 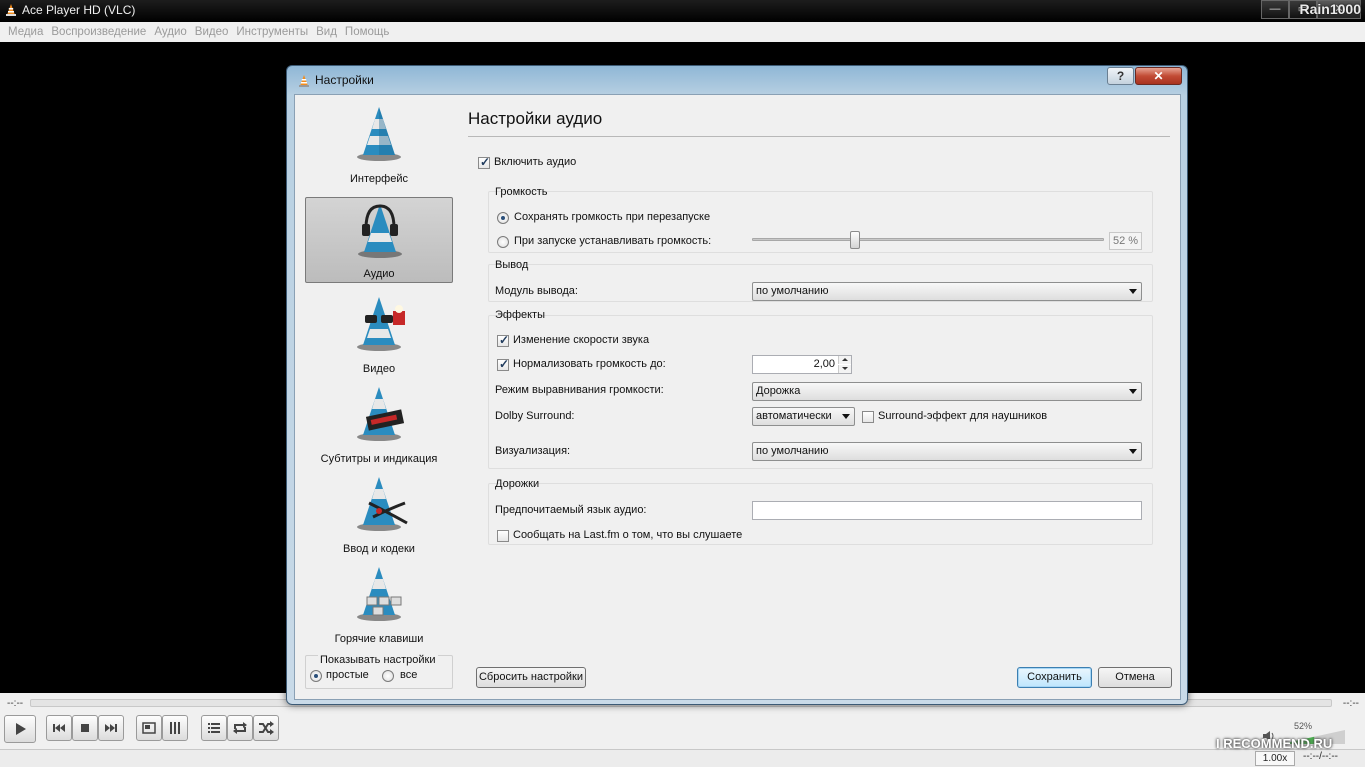 I want to click on show-settings-group: Показывать настройки простые все, so click(x=379, y=671).